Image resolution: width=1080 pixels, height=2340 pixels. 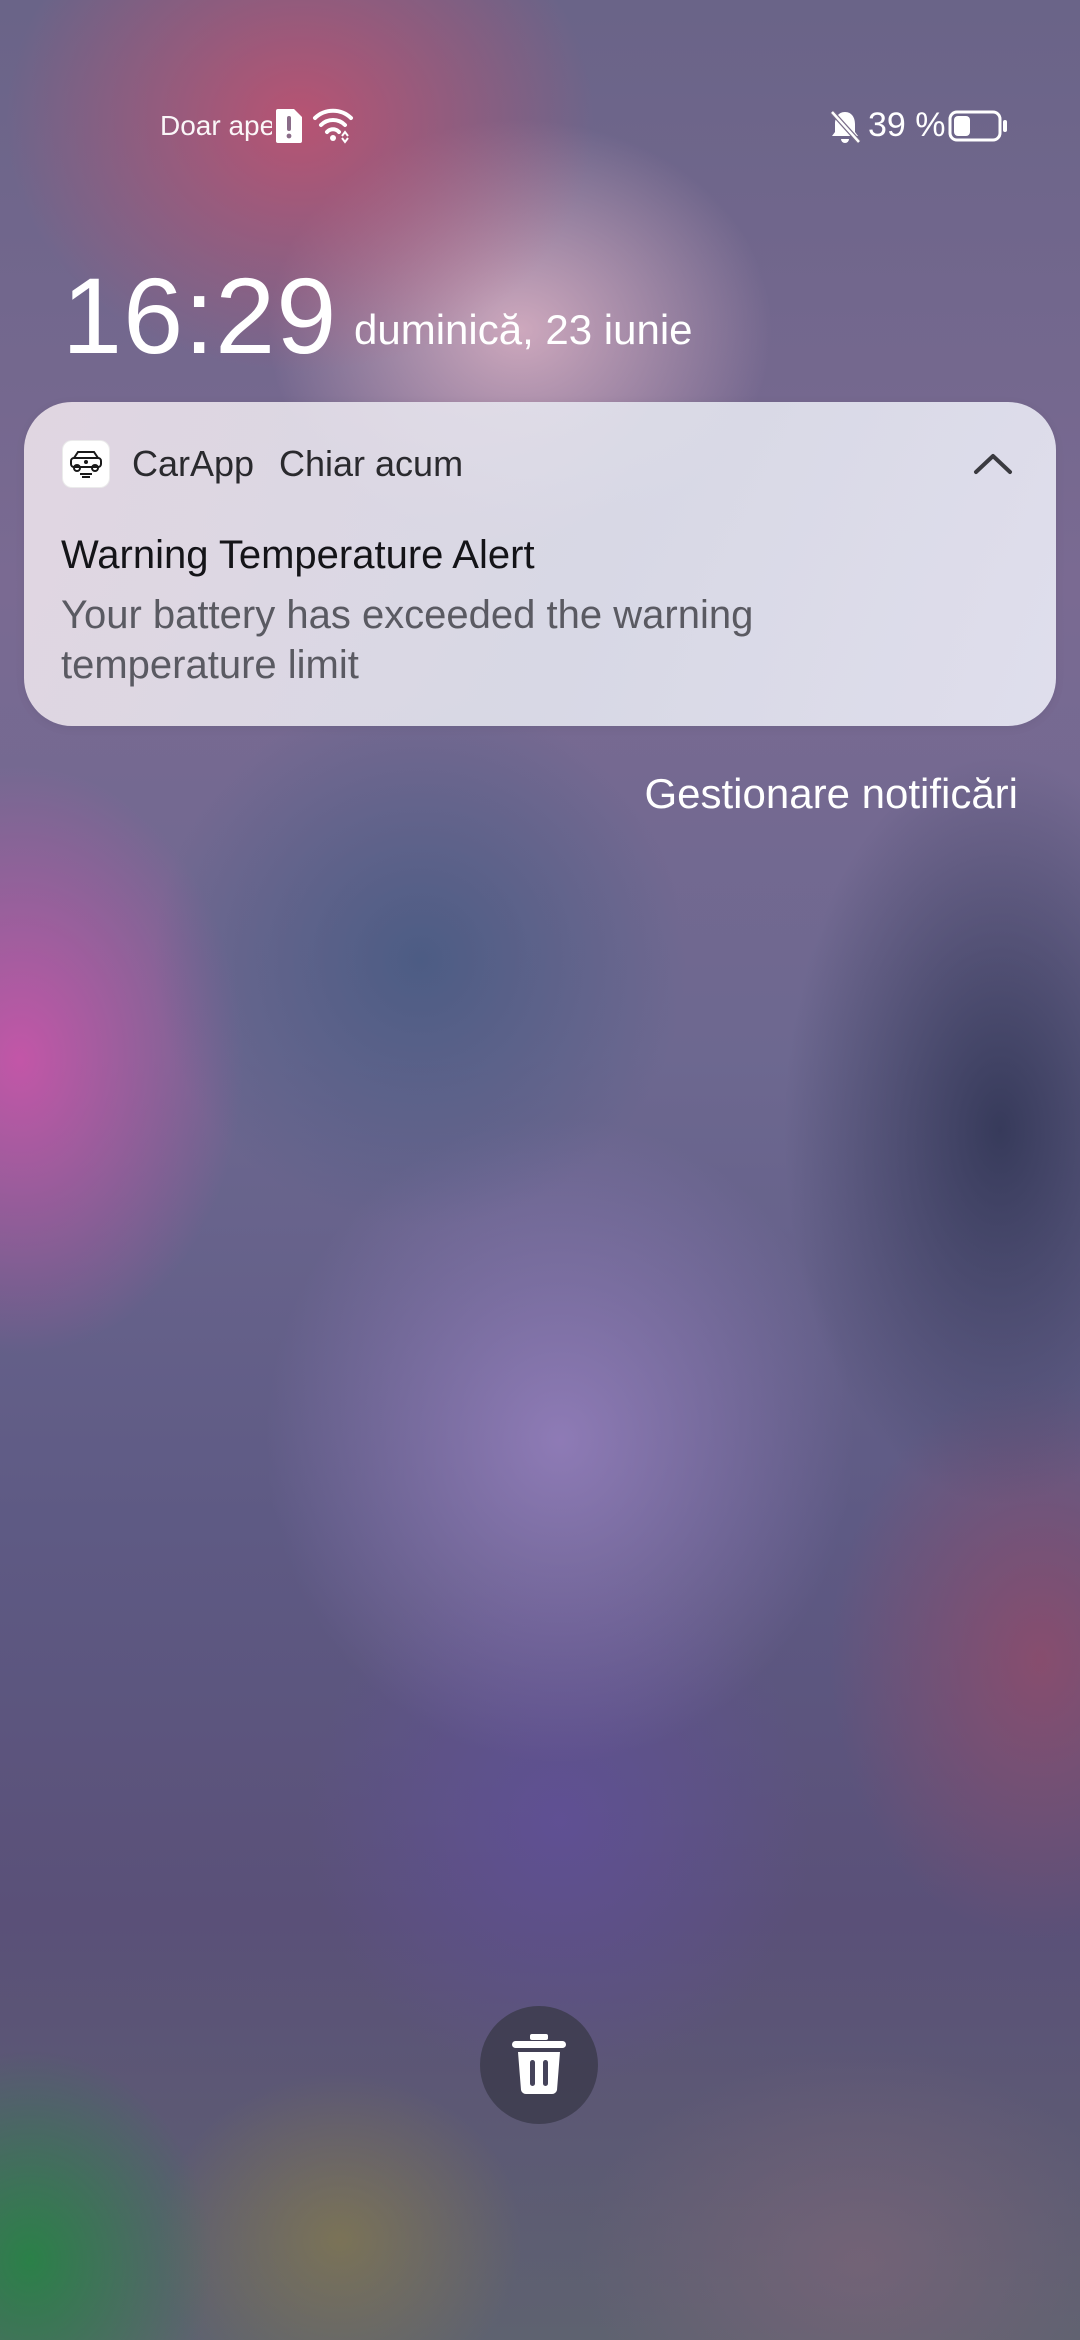 I want to click on chevron-up-icon, so click(x=993, y=464).